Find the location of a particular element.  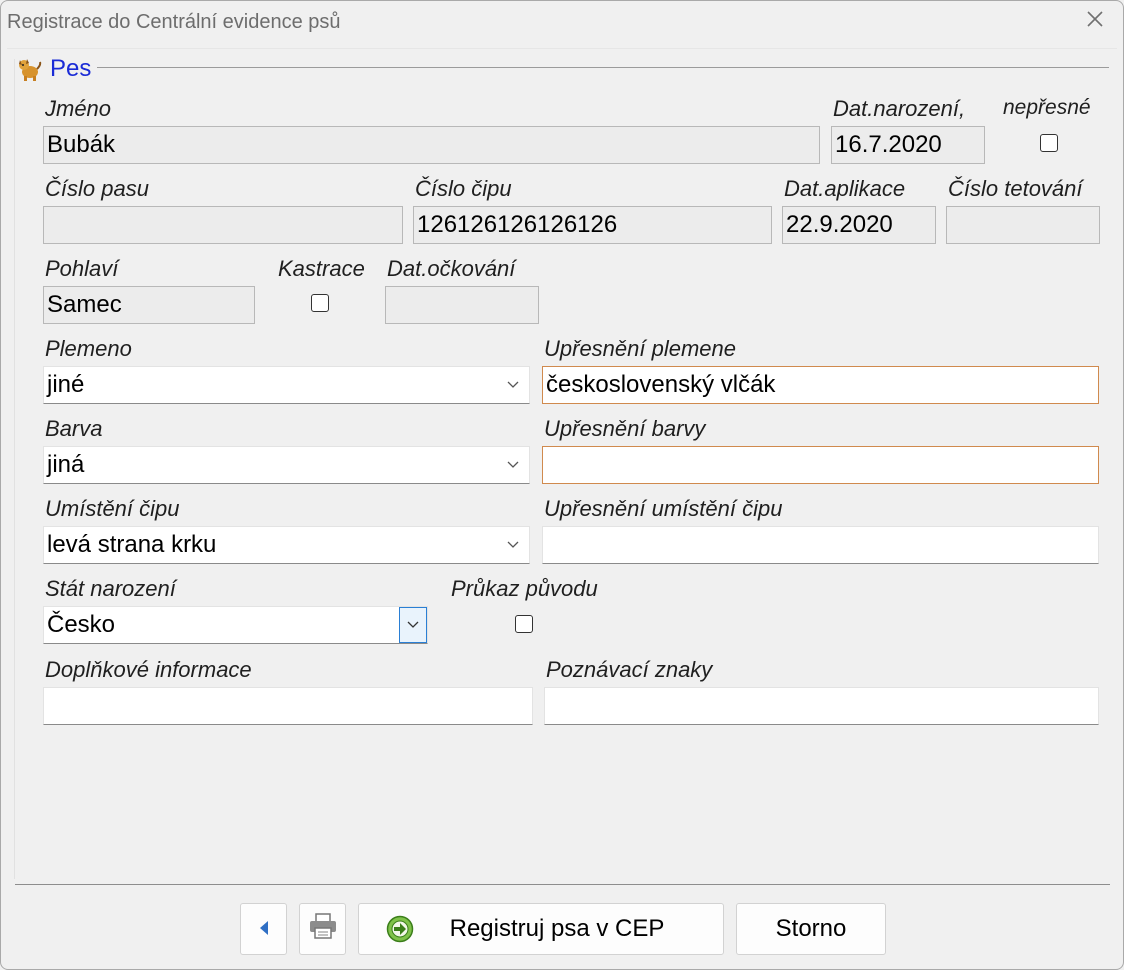

go-arrow-icon is located at coordinates (400, 929).